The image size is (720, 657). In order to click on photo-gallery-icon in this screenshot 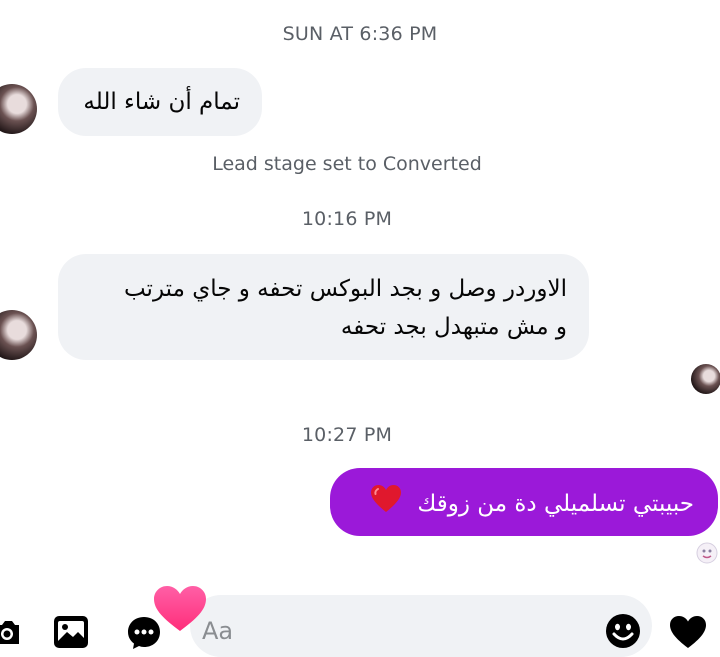, I will do `click(71, 632)`.